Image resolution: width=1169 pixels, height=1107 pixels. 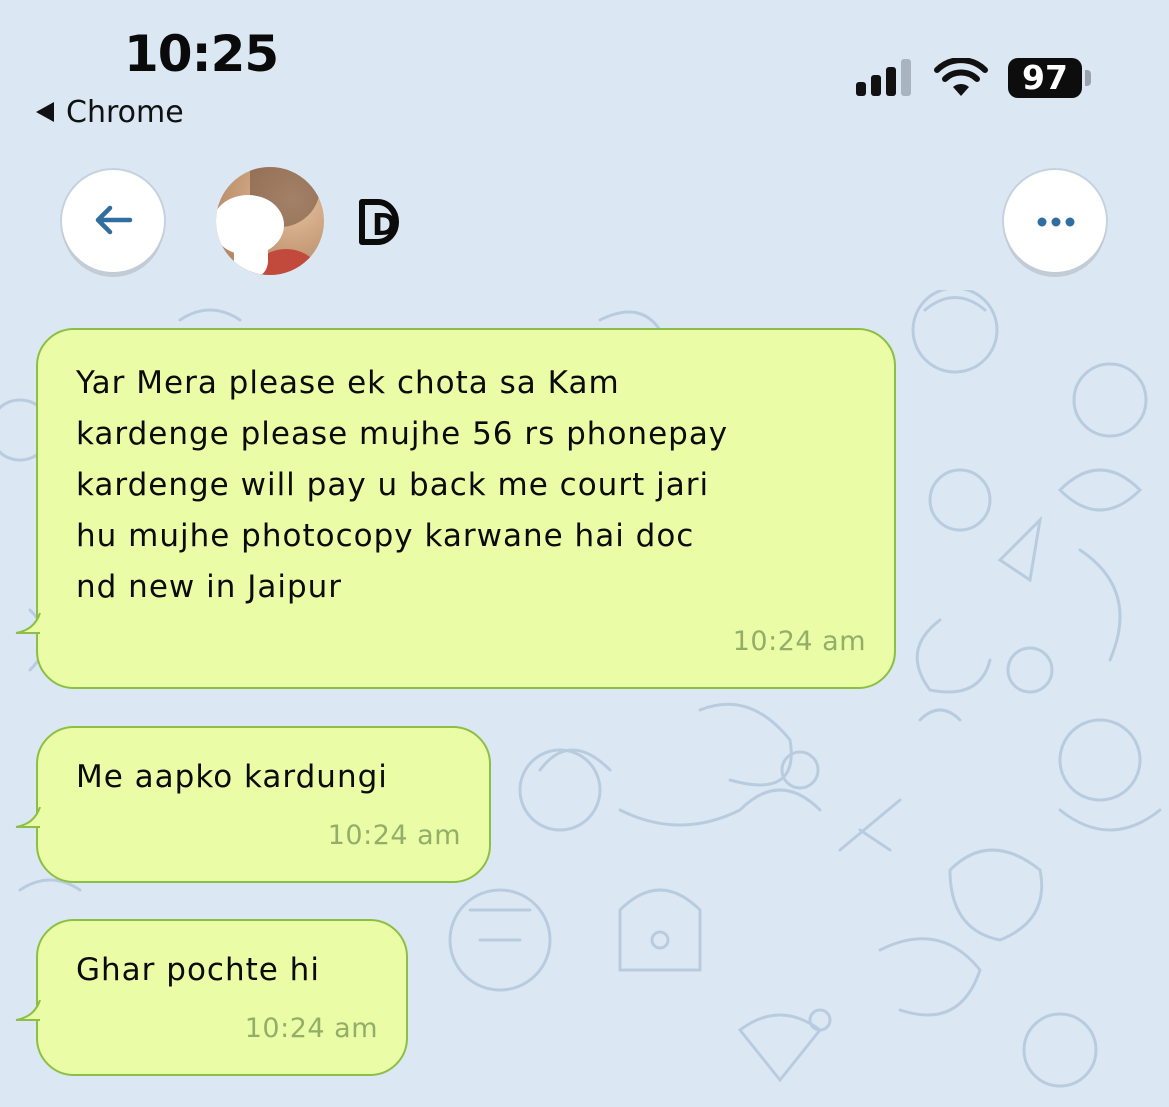 I want to click on signal-icon, so click(x=883, y=77).